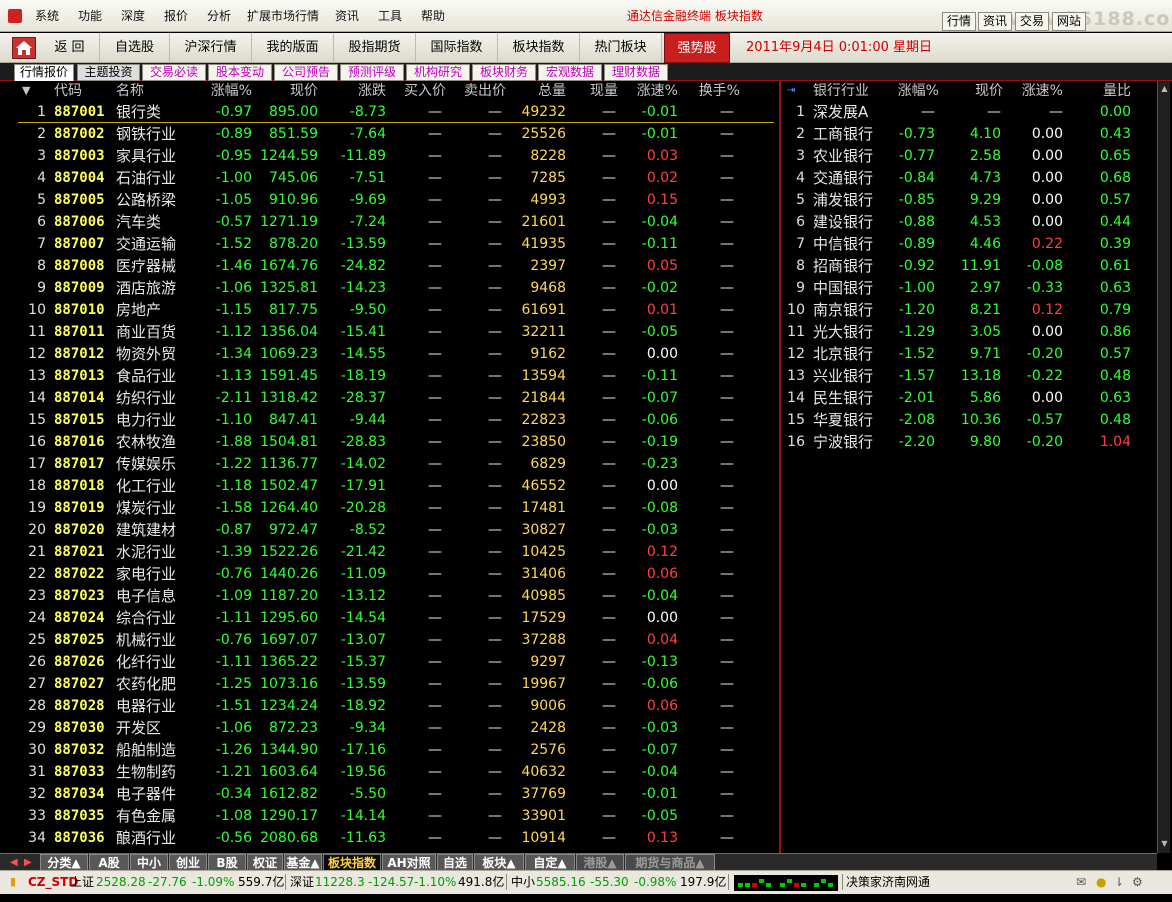  What do you see at coordinates (1119, 882) in the screenshot?
I see `signal-icon: ⇂` at bounding box center [1119, 882].